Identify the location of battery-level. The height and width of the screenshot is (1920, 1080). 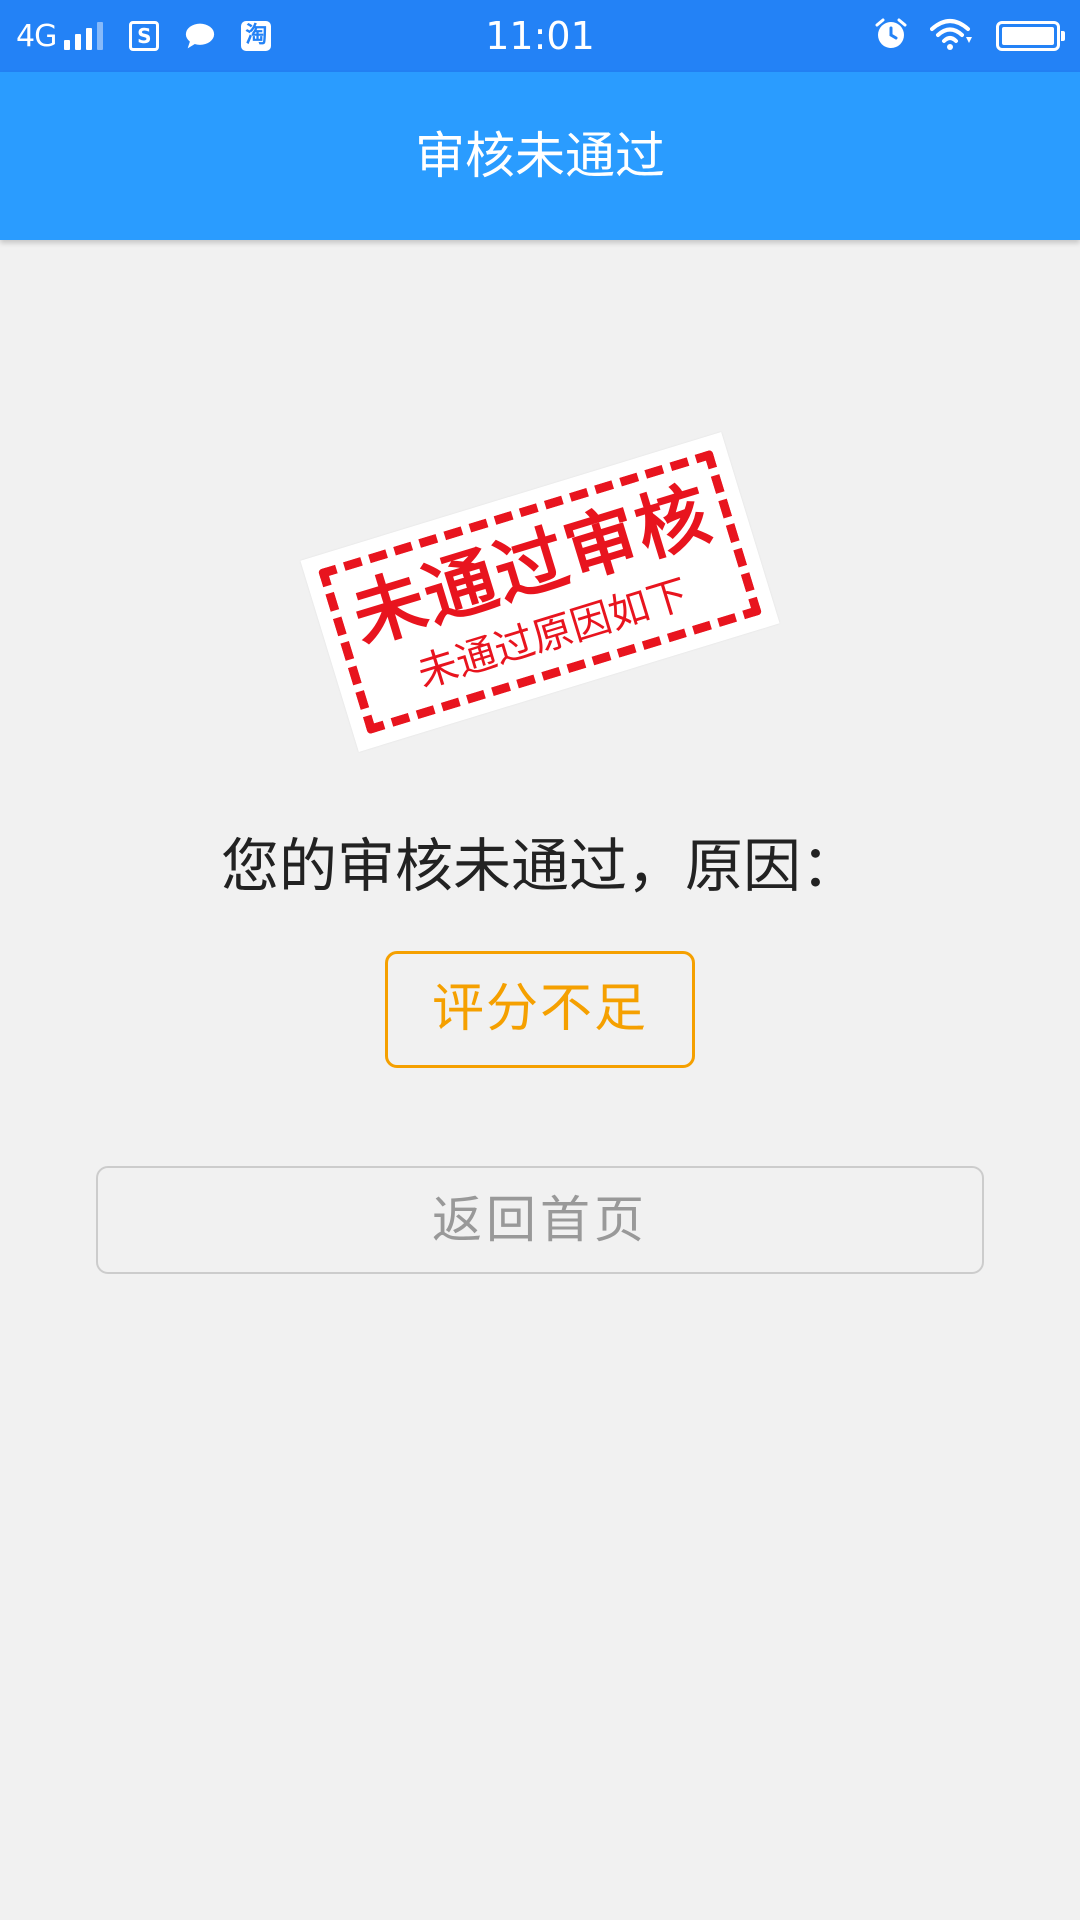
(1028, 36).